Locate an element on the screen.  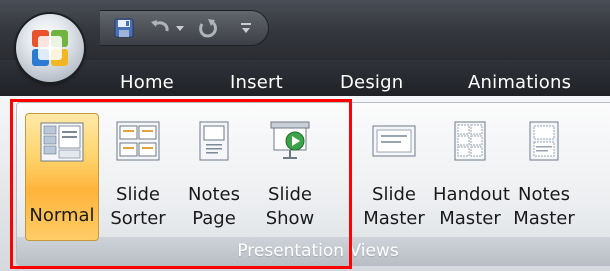
notes-page-icon is located at coordinates (214, 141).